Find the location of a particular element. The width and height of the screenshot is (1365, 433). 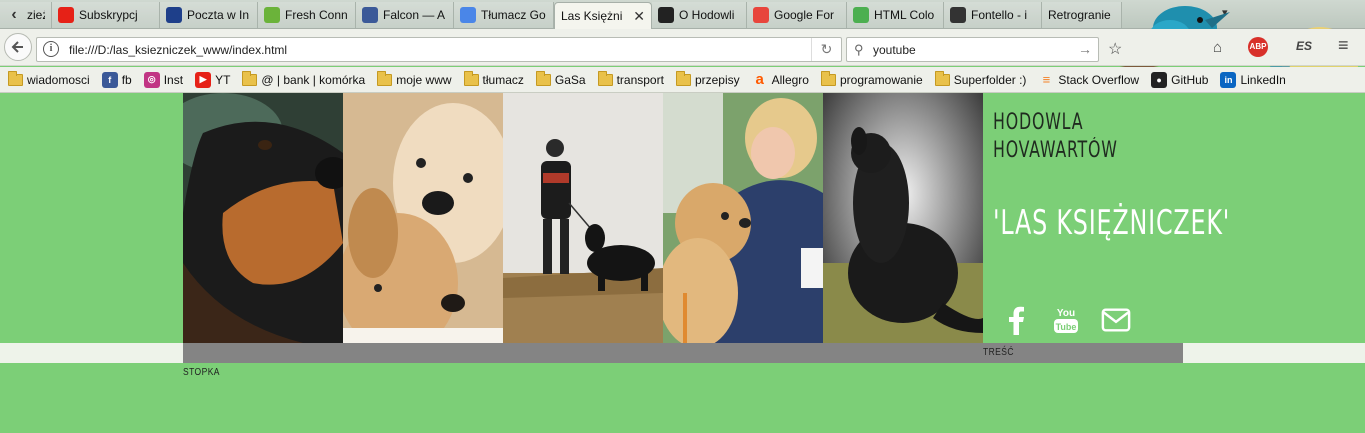

reload-icon: ↻ is located at coordinates (826, 49).